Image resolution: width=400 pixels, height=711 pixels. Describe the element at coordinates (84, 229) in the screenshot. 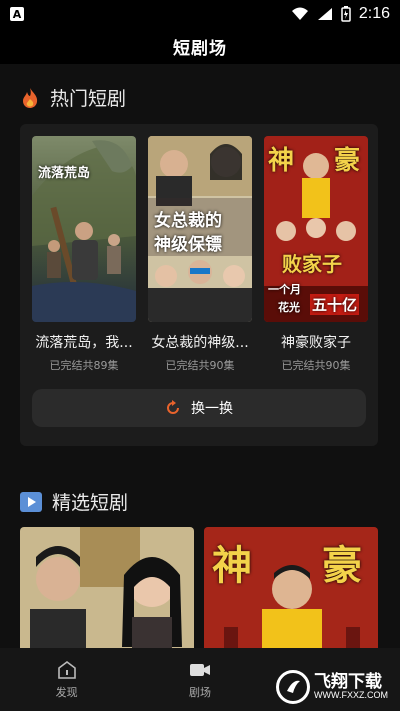

I see `drama-poster: 流落荒岛` at that location.